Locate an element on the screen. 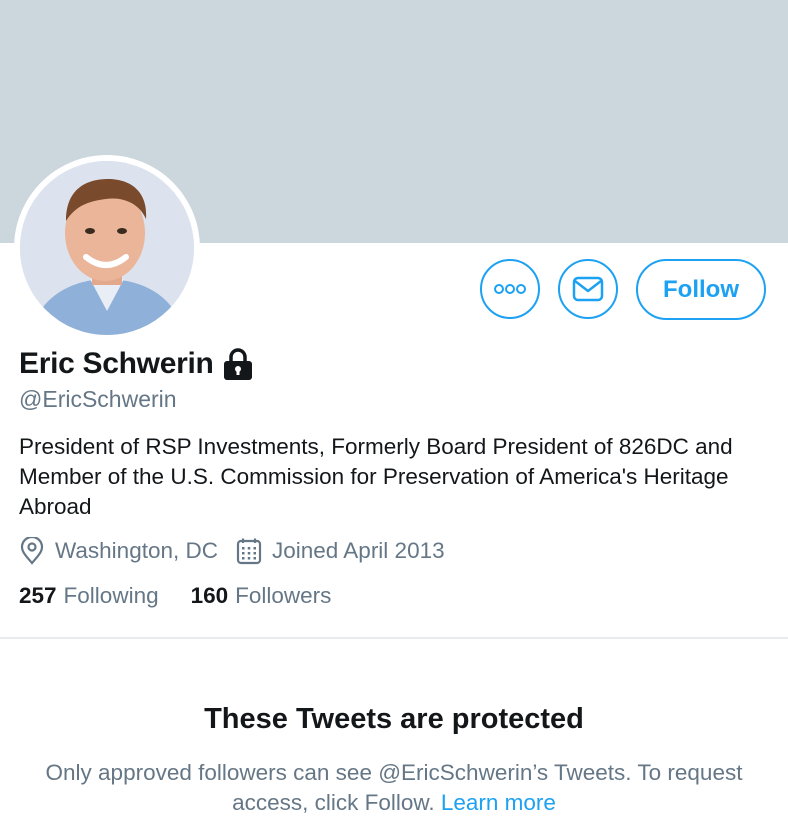 This screenshot has width=788, height=818. message-button is located at coordinates (588, 289).